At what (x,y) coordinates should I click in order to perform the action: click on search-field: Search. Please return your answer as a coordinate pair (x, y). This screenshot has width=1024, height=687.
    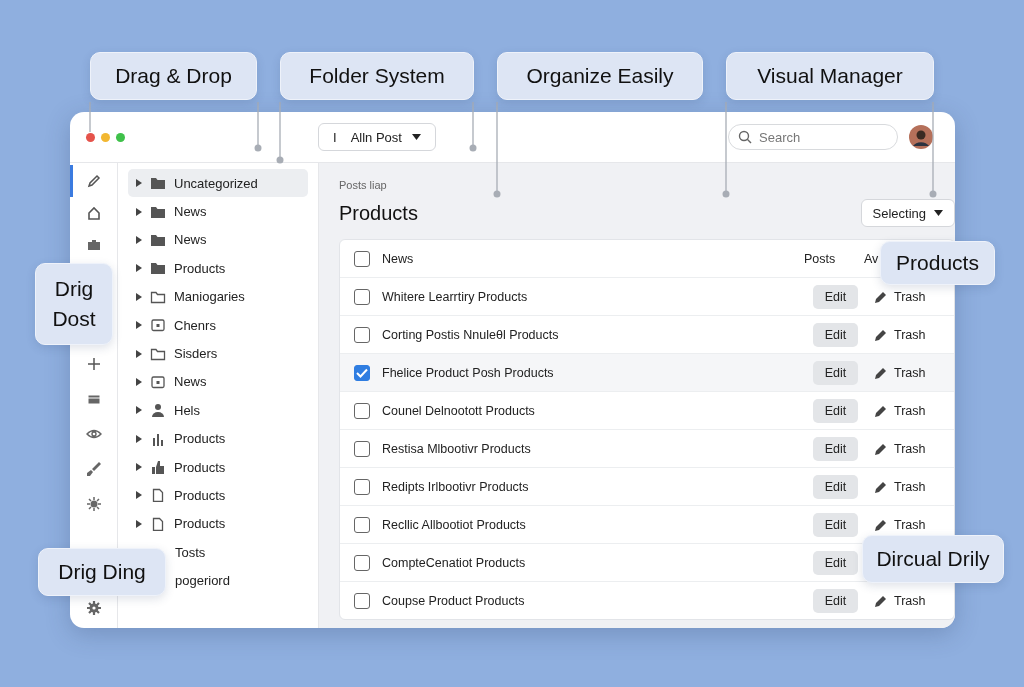
    Looking at the image, I should click on (813, 137).